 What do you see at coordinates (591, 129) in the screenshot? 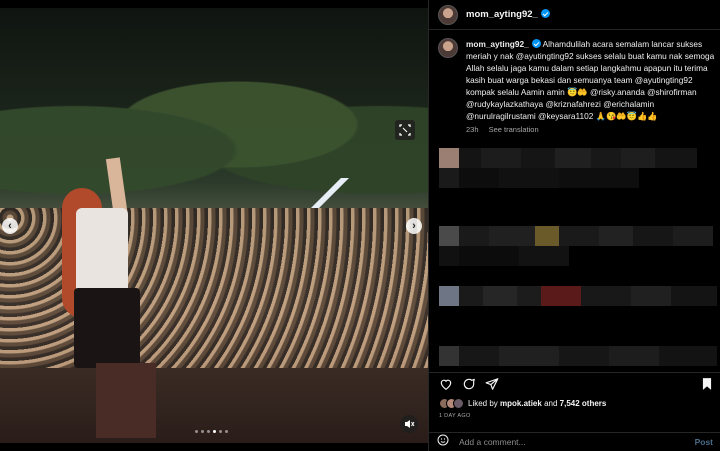
I see `caption-meta: 23h See translation` at bounding box center [591, 129].